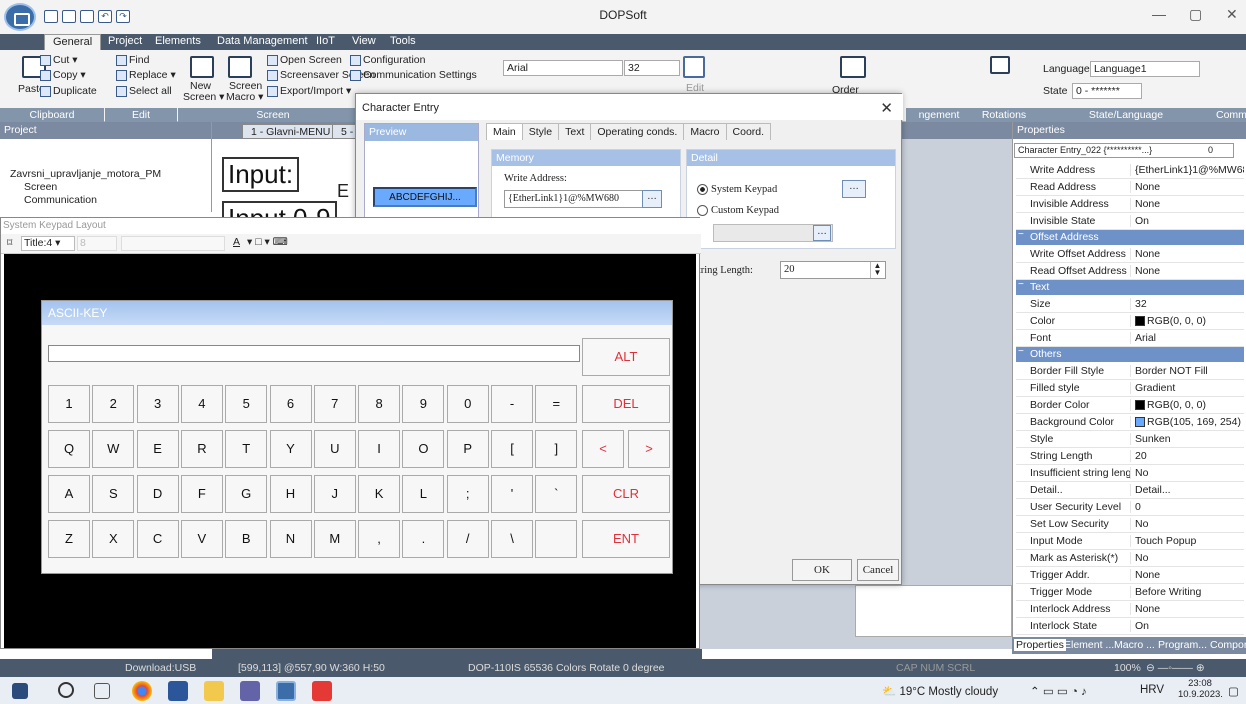 The image size is (1246, 704). Describe the element at coordinates (157, 539) in the screenshot. I see `key: C` at that location.